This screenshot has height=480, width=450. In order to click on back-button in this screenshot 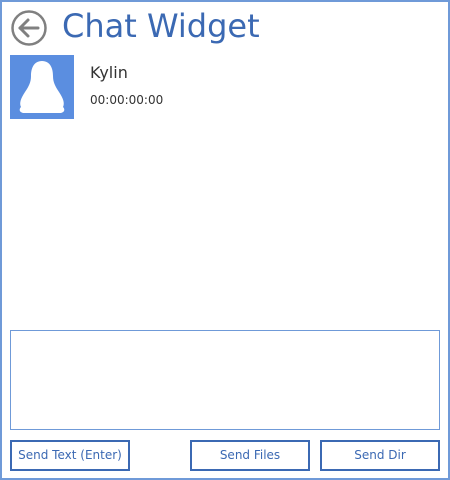, I will do `click(29, 28)`.